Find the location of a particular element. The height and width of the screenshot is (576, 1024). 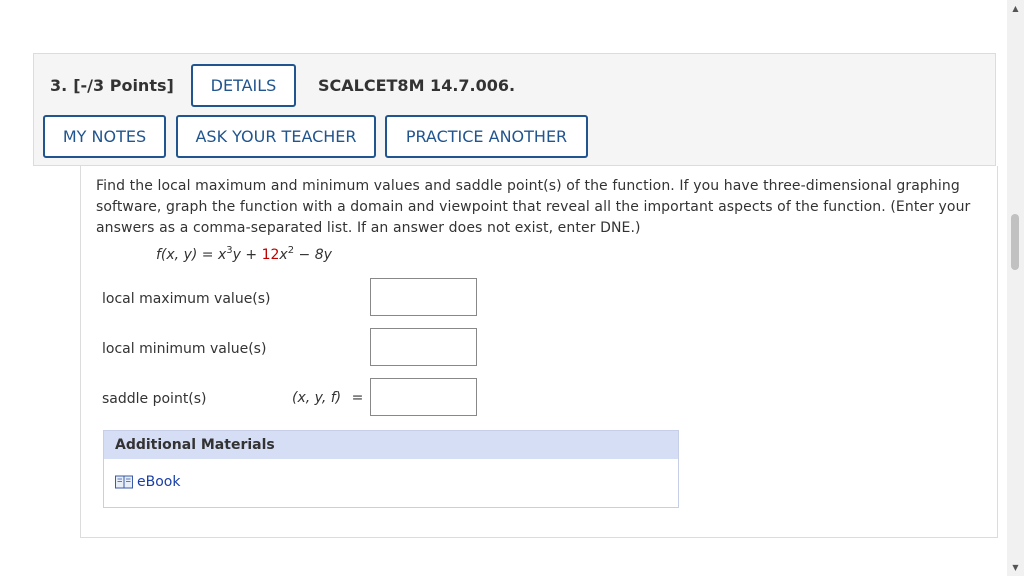

local-max-label: local maximum value(s) is located at coordinates (186, 299).